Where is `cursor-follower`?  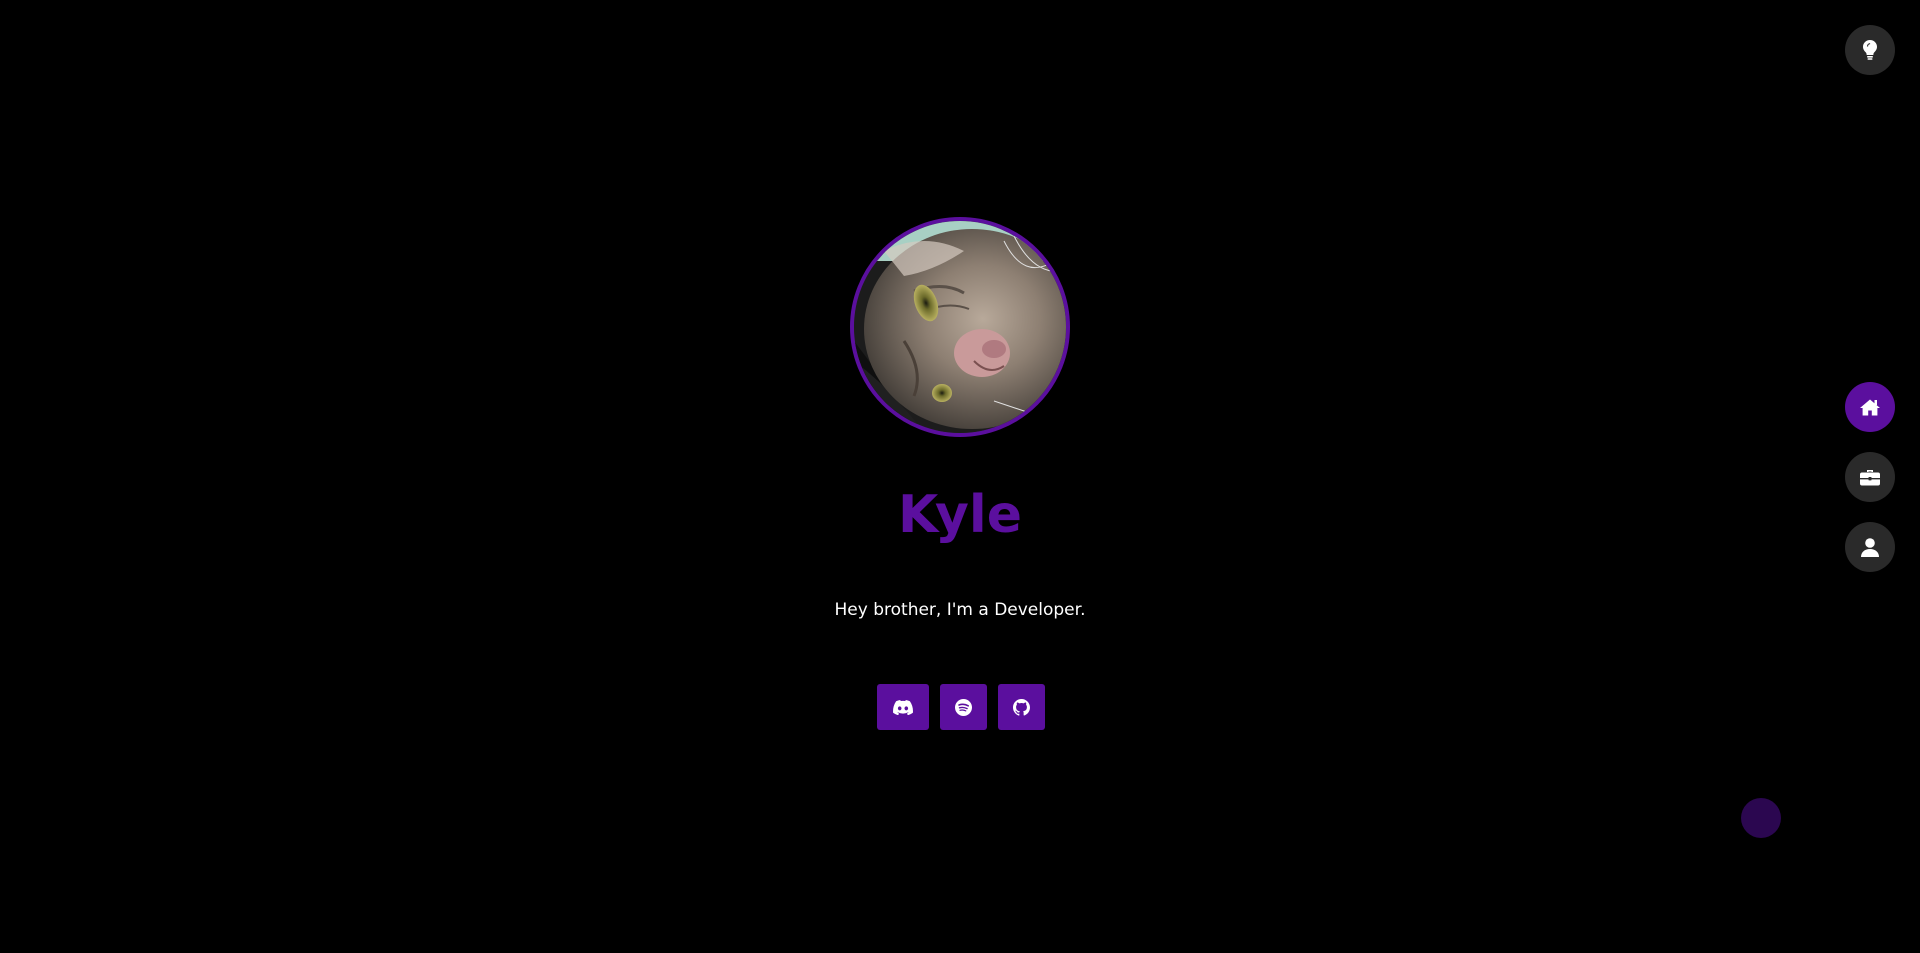
cursor-follower is located at coordinates (1761, 818).